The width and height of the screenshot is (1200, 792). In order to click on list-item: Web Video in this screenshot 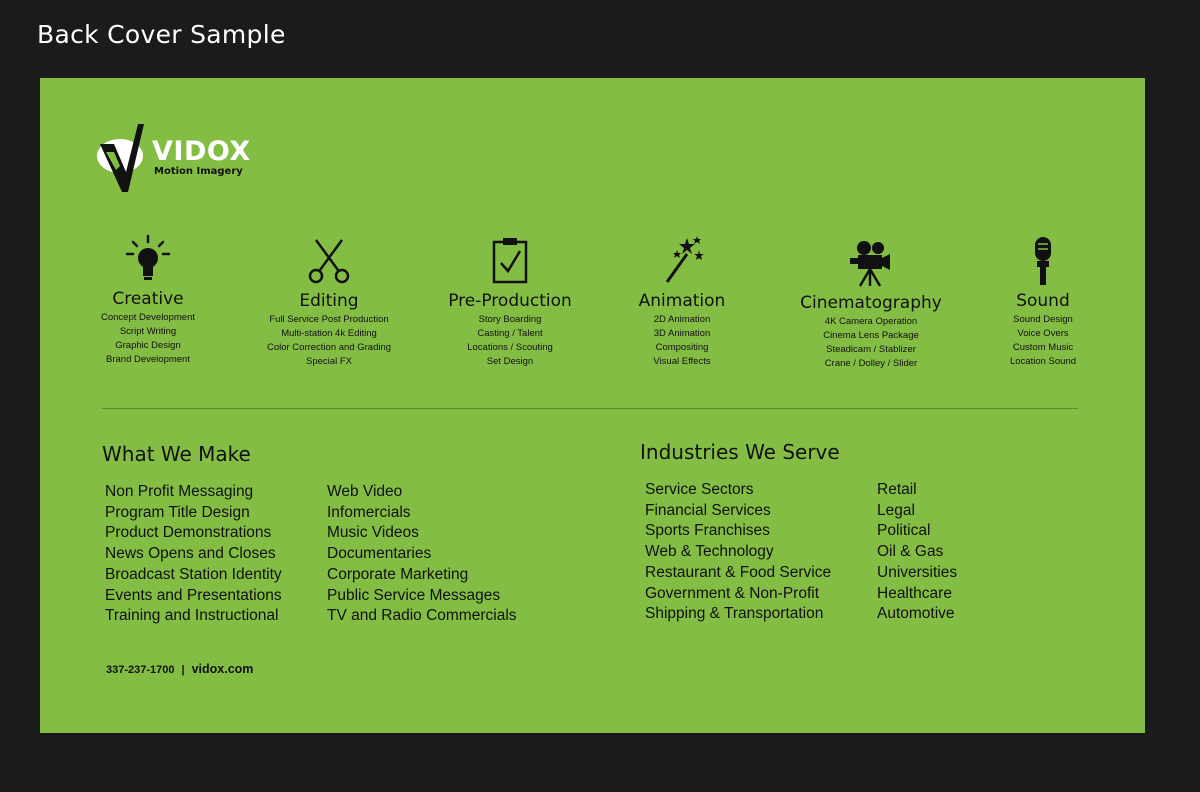, I will do `click(365, 491)`.